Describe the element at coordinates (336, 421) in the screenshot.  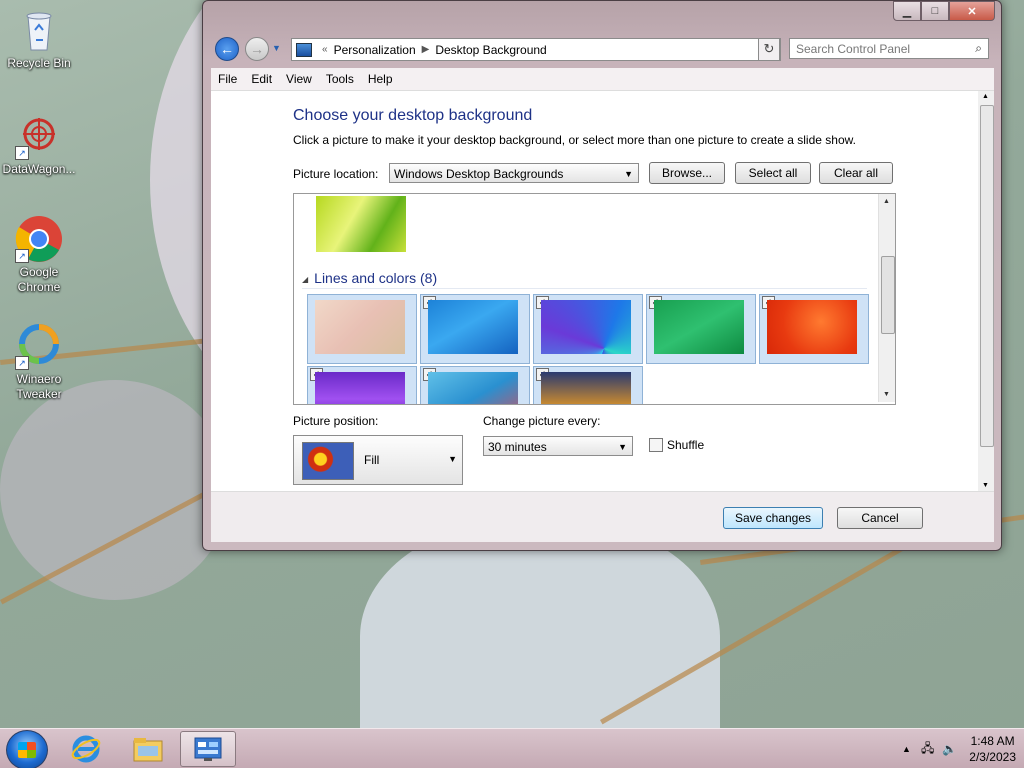
I see `picture-position-label: Picture position:` at that location.